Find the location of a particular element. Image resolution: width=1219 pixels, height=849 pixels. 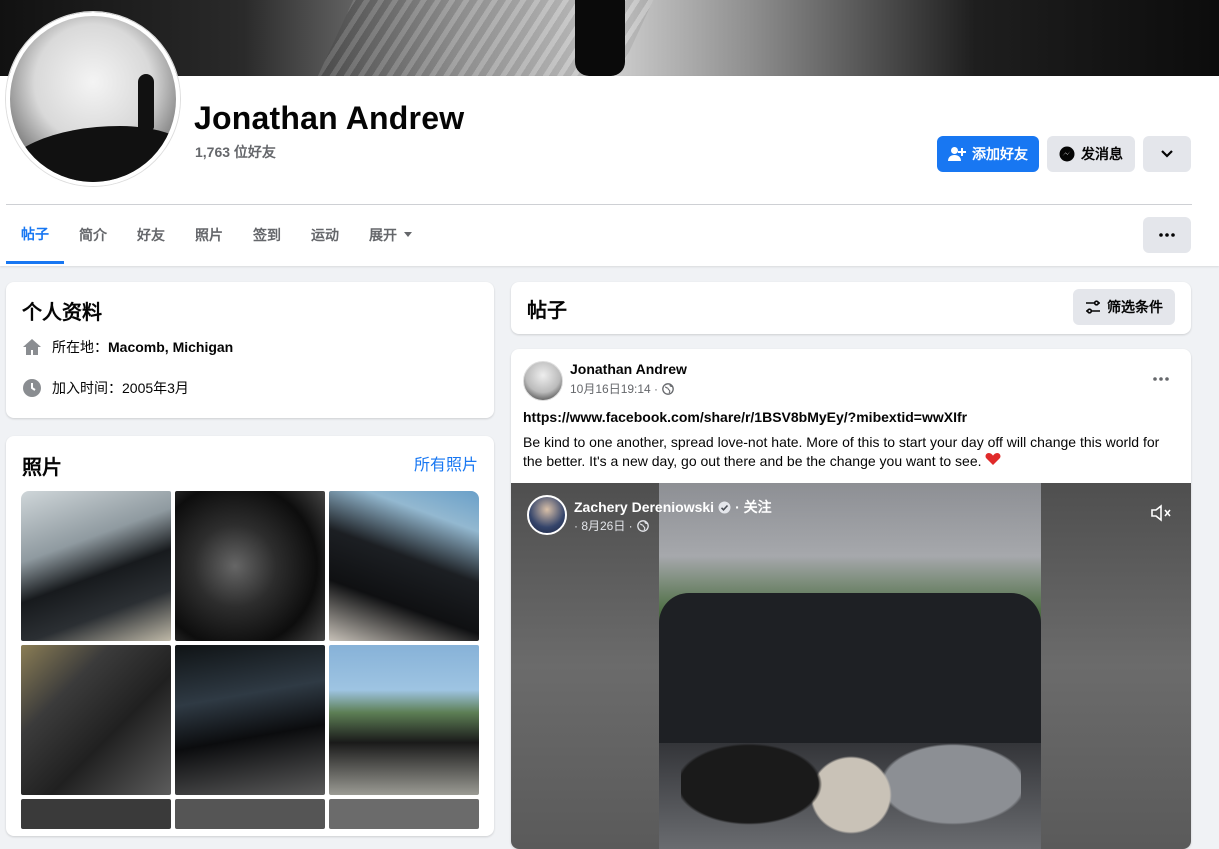

profile-name: Jonathan Andrew is located at coordinates (329, 118).